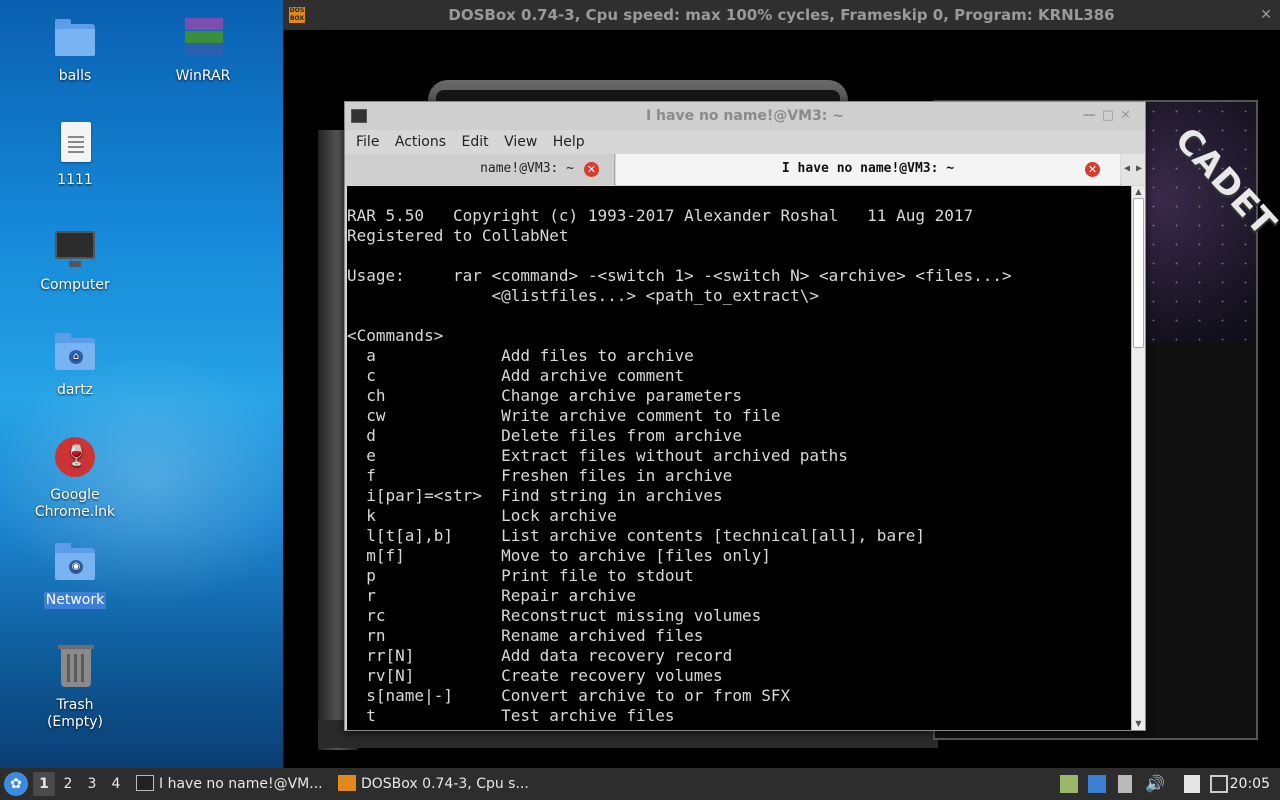 The width and height of the screenshot is (1280, 800). Describe the element at coordinates (75, 600) in the screenshot. I see `desktop-icon-label: Network` at that location.